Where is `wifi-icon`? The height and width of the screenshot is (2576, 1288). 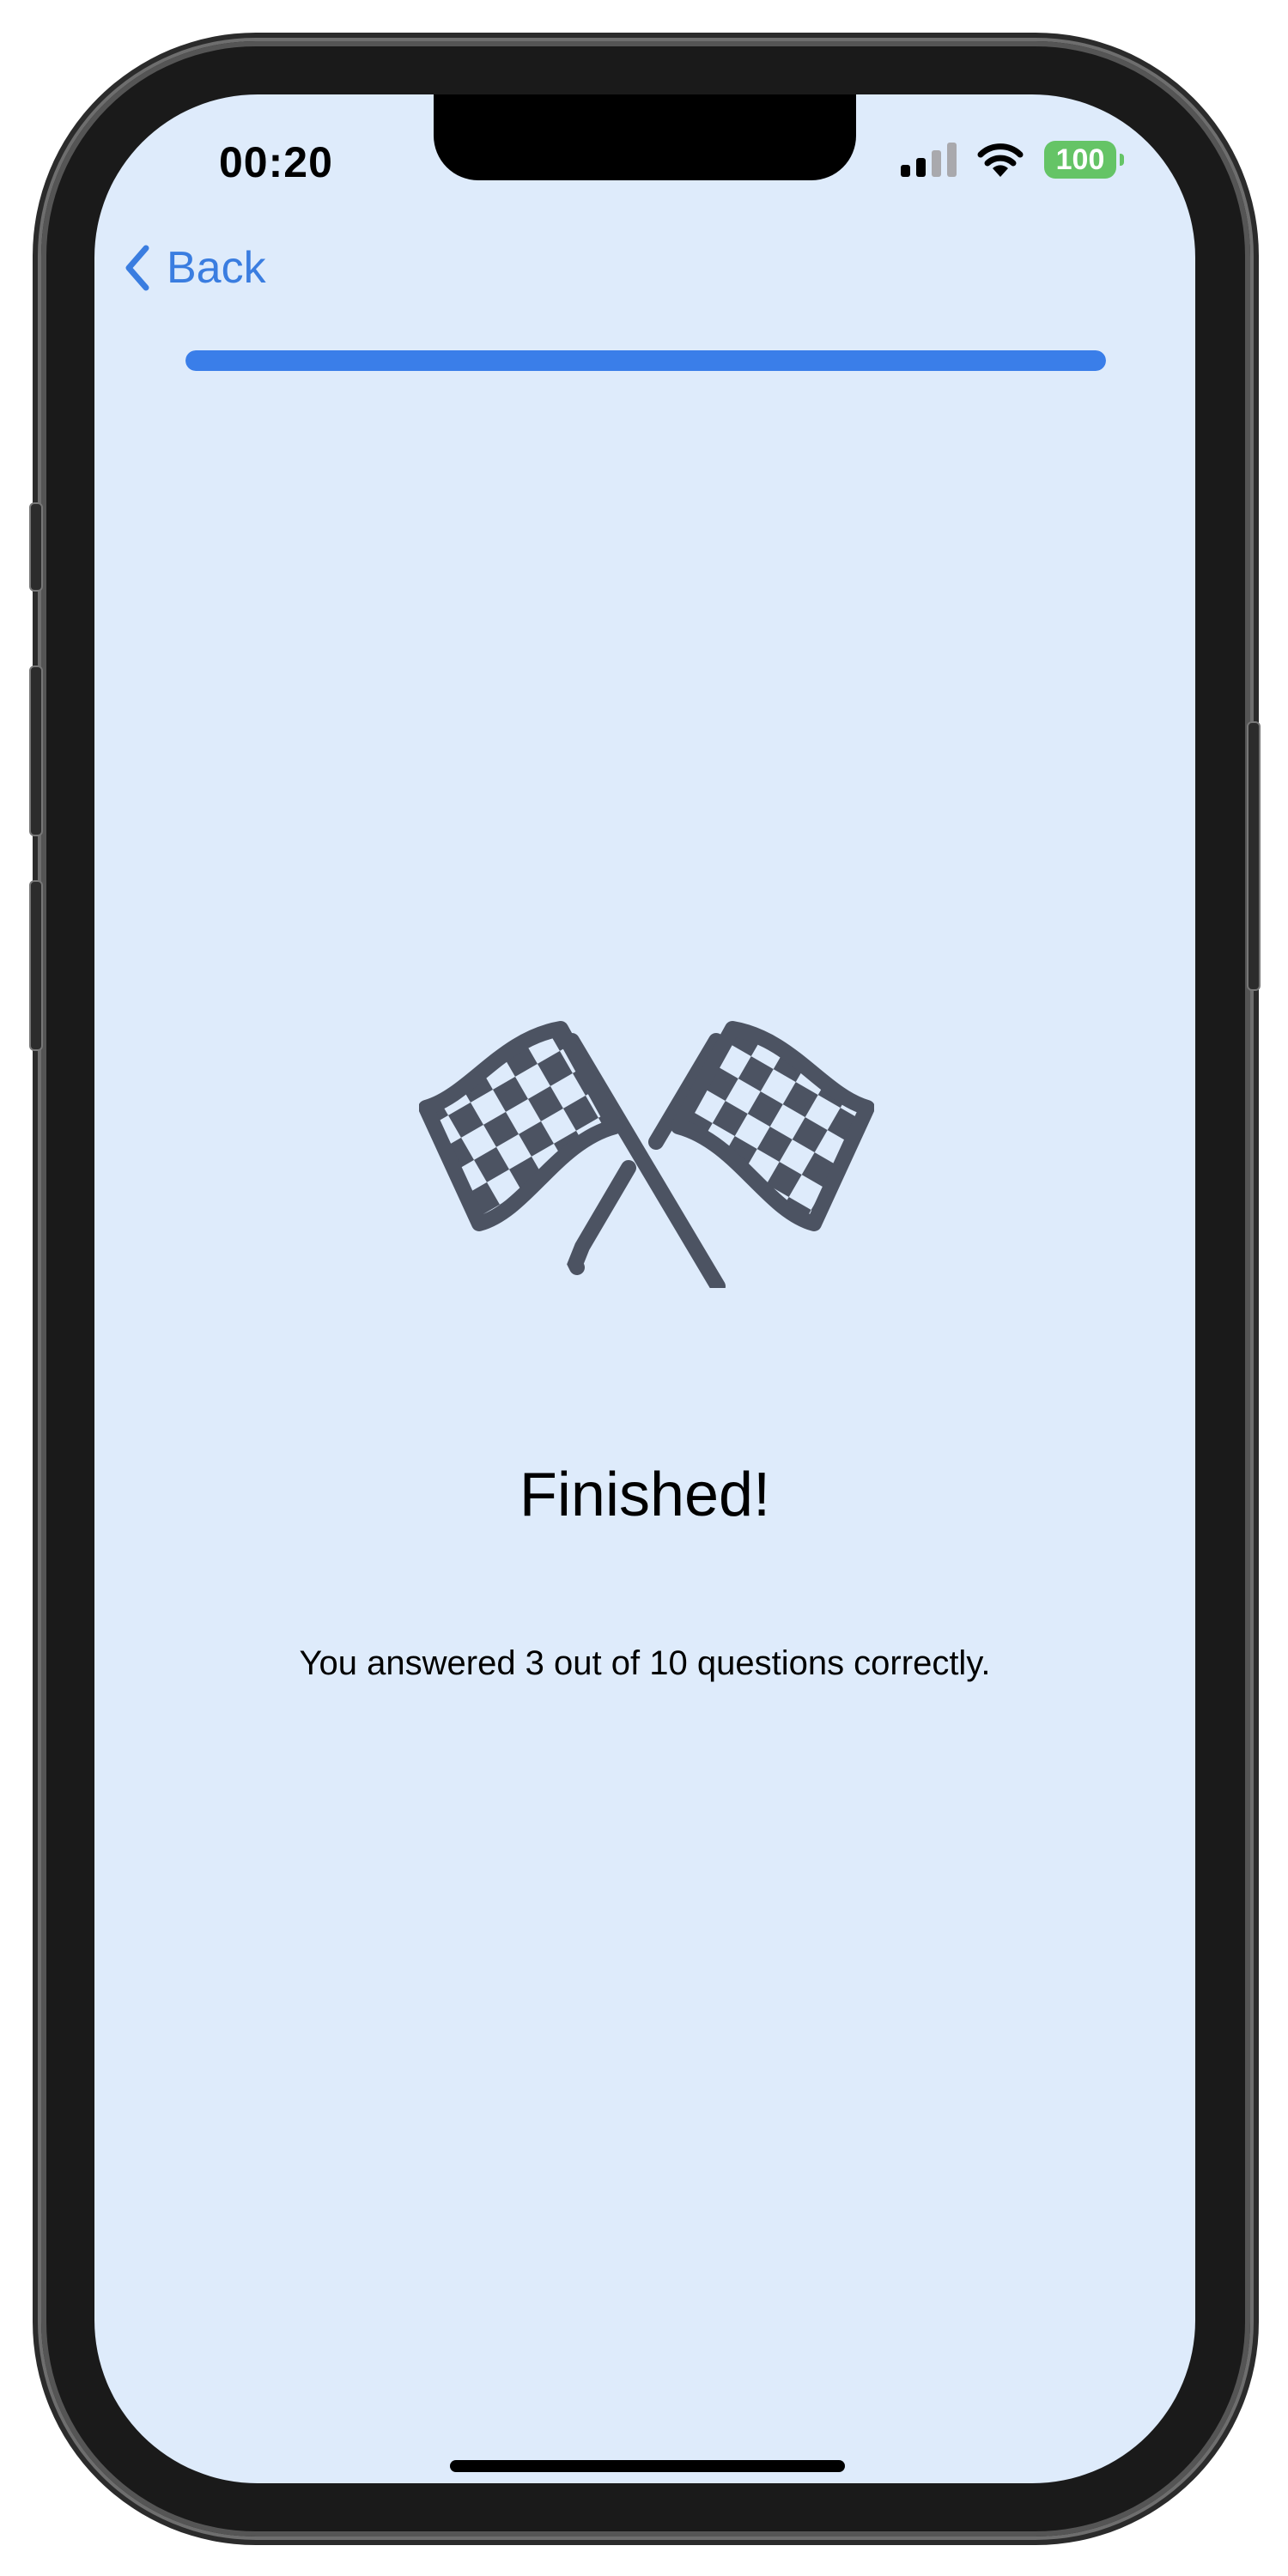
wifi-icon is located at coordinates (1001, 160).